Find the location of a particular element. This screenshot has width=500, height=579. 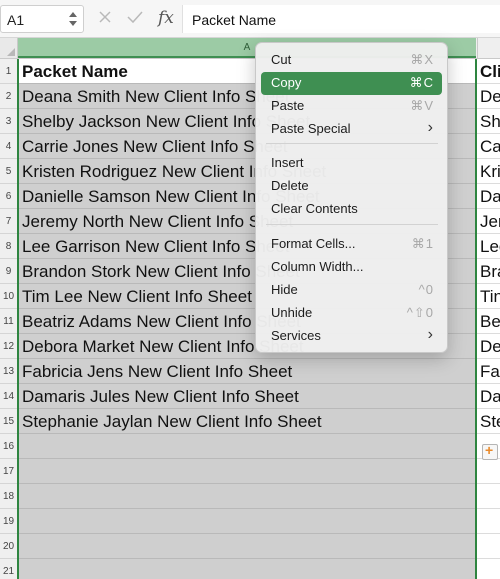

cell-b: Ste is located at coordinates (488, 421).